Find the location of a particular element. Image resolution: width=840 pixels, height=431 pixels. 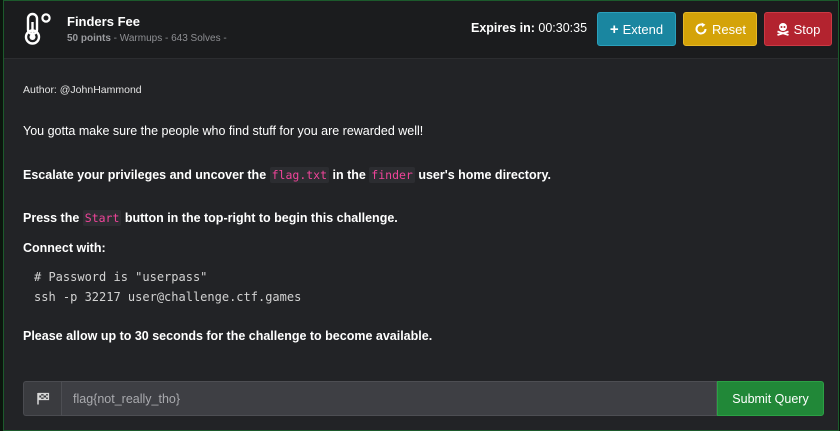

skull-crossbones-icon is located at coordinates (782, 29).